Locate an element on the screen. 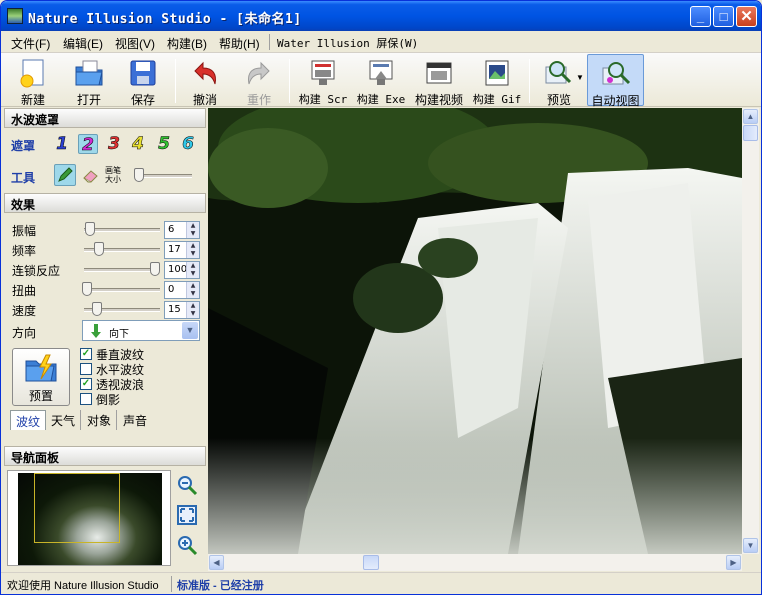 Image resolution: width=762 pixels, height=595 pixels. preset-button: 预置 is located at coordinates (41, 377).